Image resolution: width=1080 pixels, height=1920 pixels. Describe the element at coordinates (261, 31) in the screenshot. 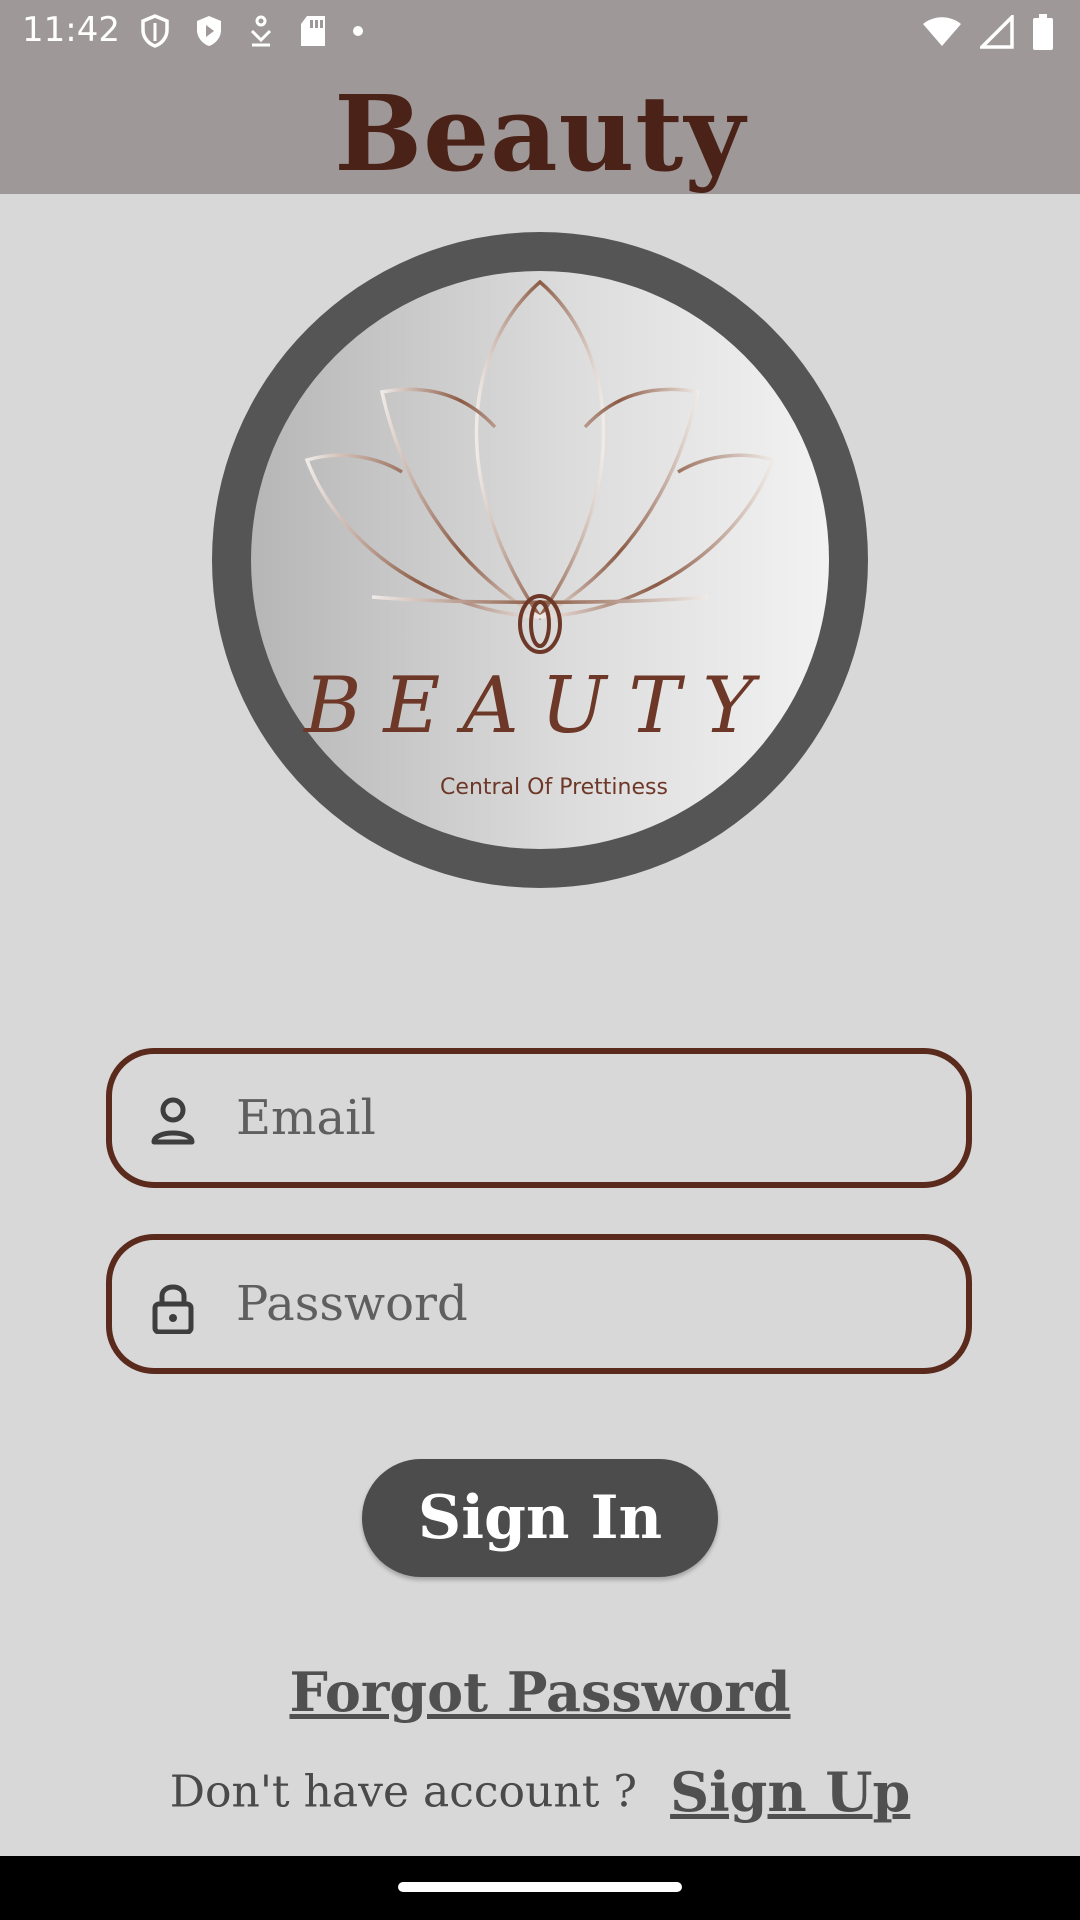

I see `download-icon` at that location.